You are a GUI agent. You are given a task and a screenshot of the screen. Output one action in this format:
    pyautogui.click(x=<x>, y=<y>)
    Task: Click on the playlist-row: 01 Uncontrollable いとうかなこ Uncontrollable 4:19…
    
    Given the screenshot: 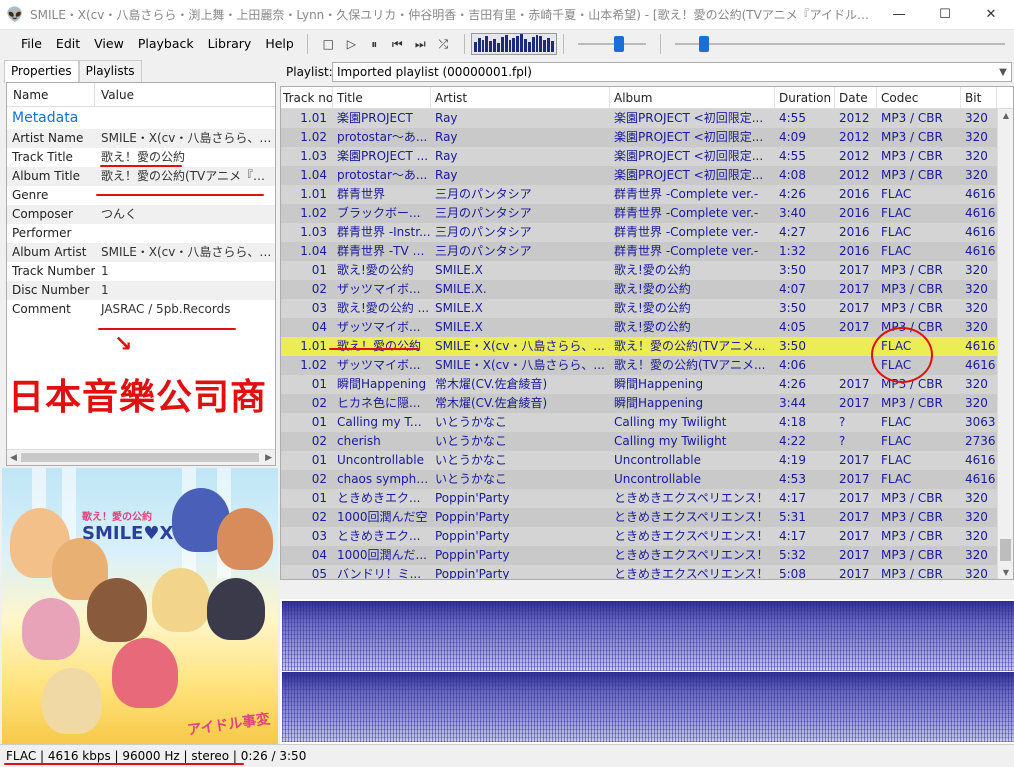 What is the action you would take?
    pyautogui.click(x=647, y=460)
    